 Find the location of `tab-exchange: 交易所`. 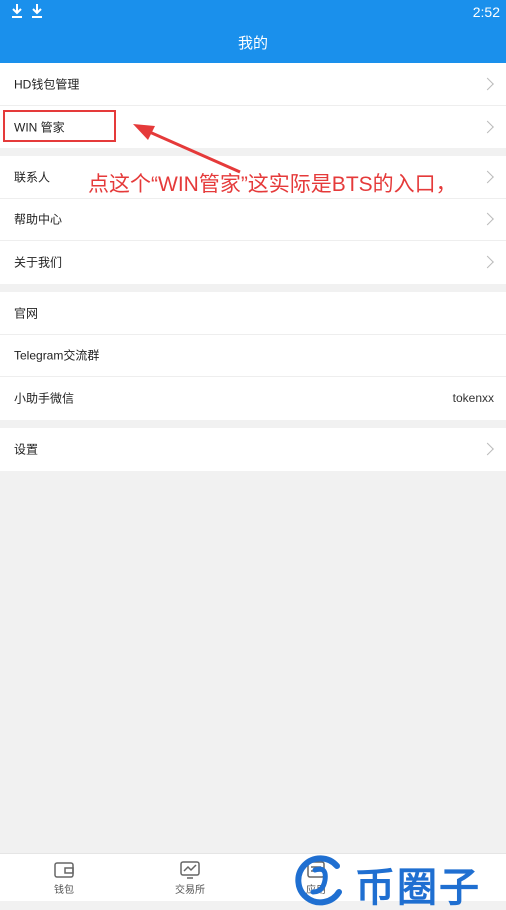

tab-exchange: 交易所 is located at coordinates (190, 878).